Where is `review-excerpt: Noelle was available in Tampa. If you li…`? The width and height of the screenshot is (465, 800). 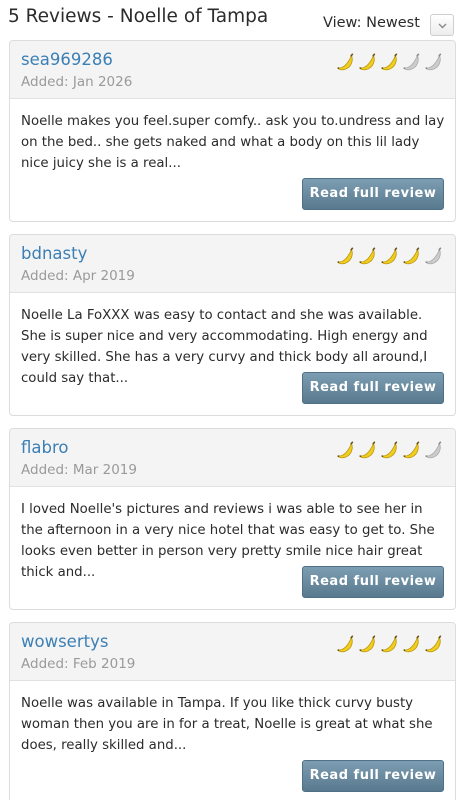
review-excerpt: Noelle was available in Tampa. If you li… is located at coordinates (227, 724).